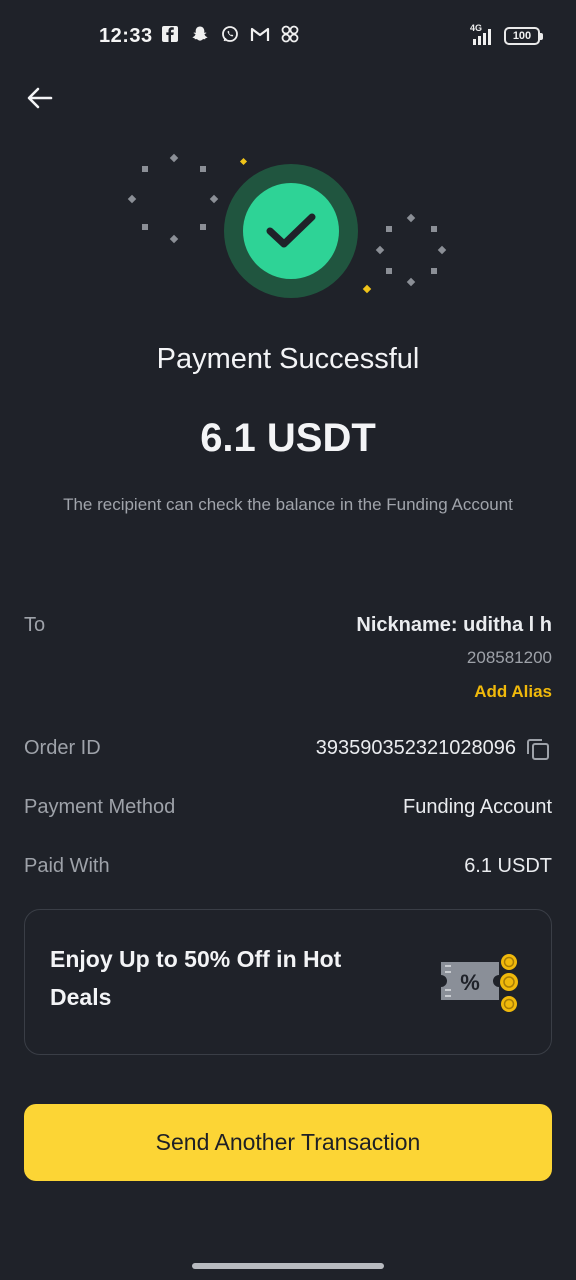 This screenshot has height=1280, width=576. I want to click on checkmark-icon, so click(291, 230).